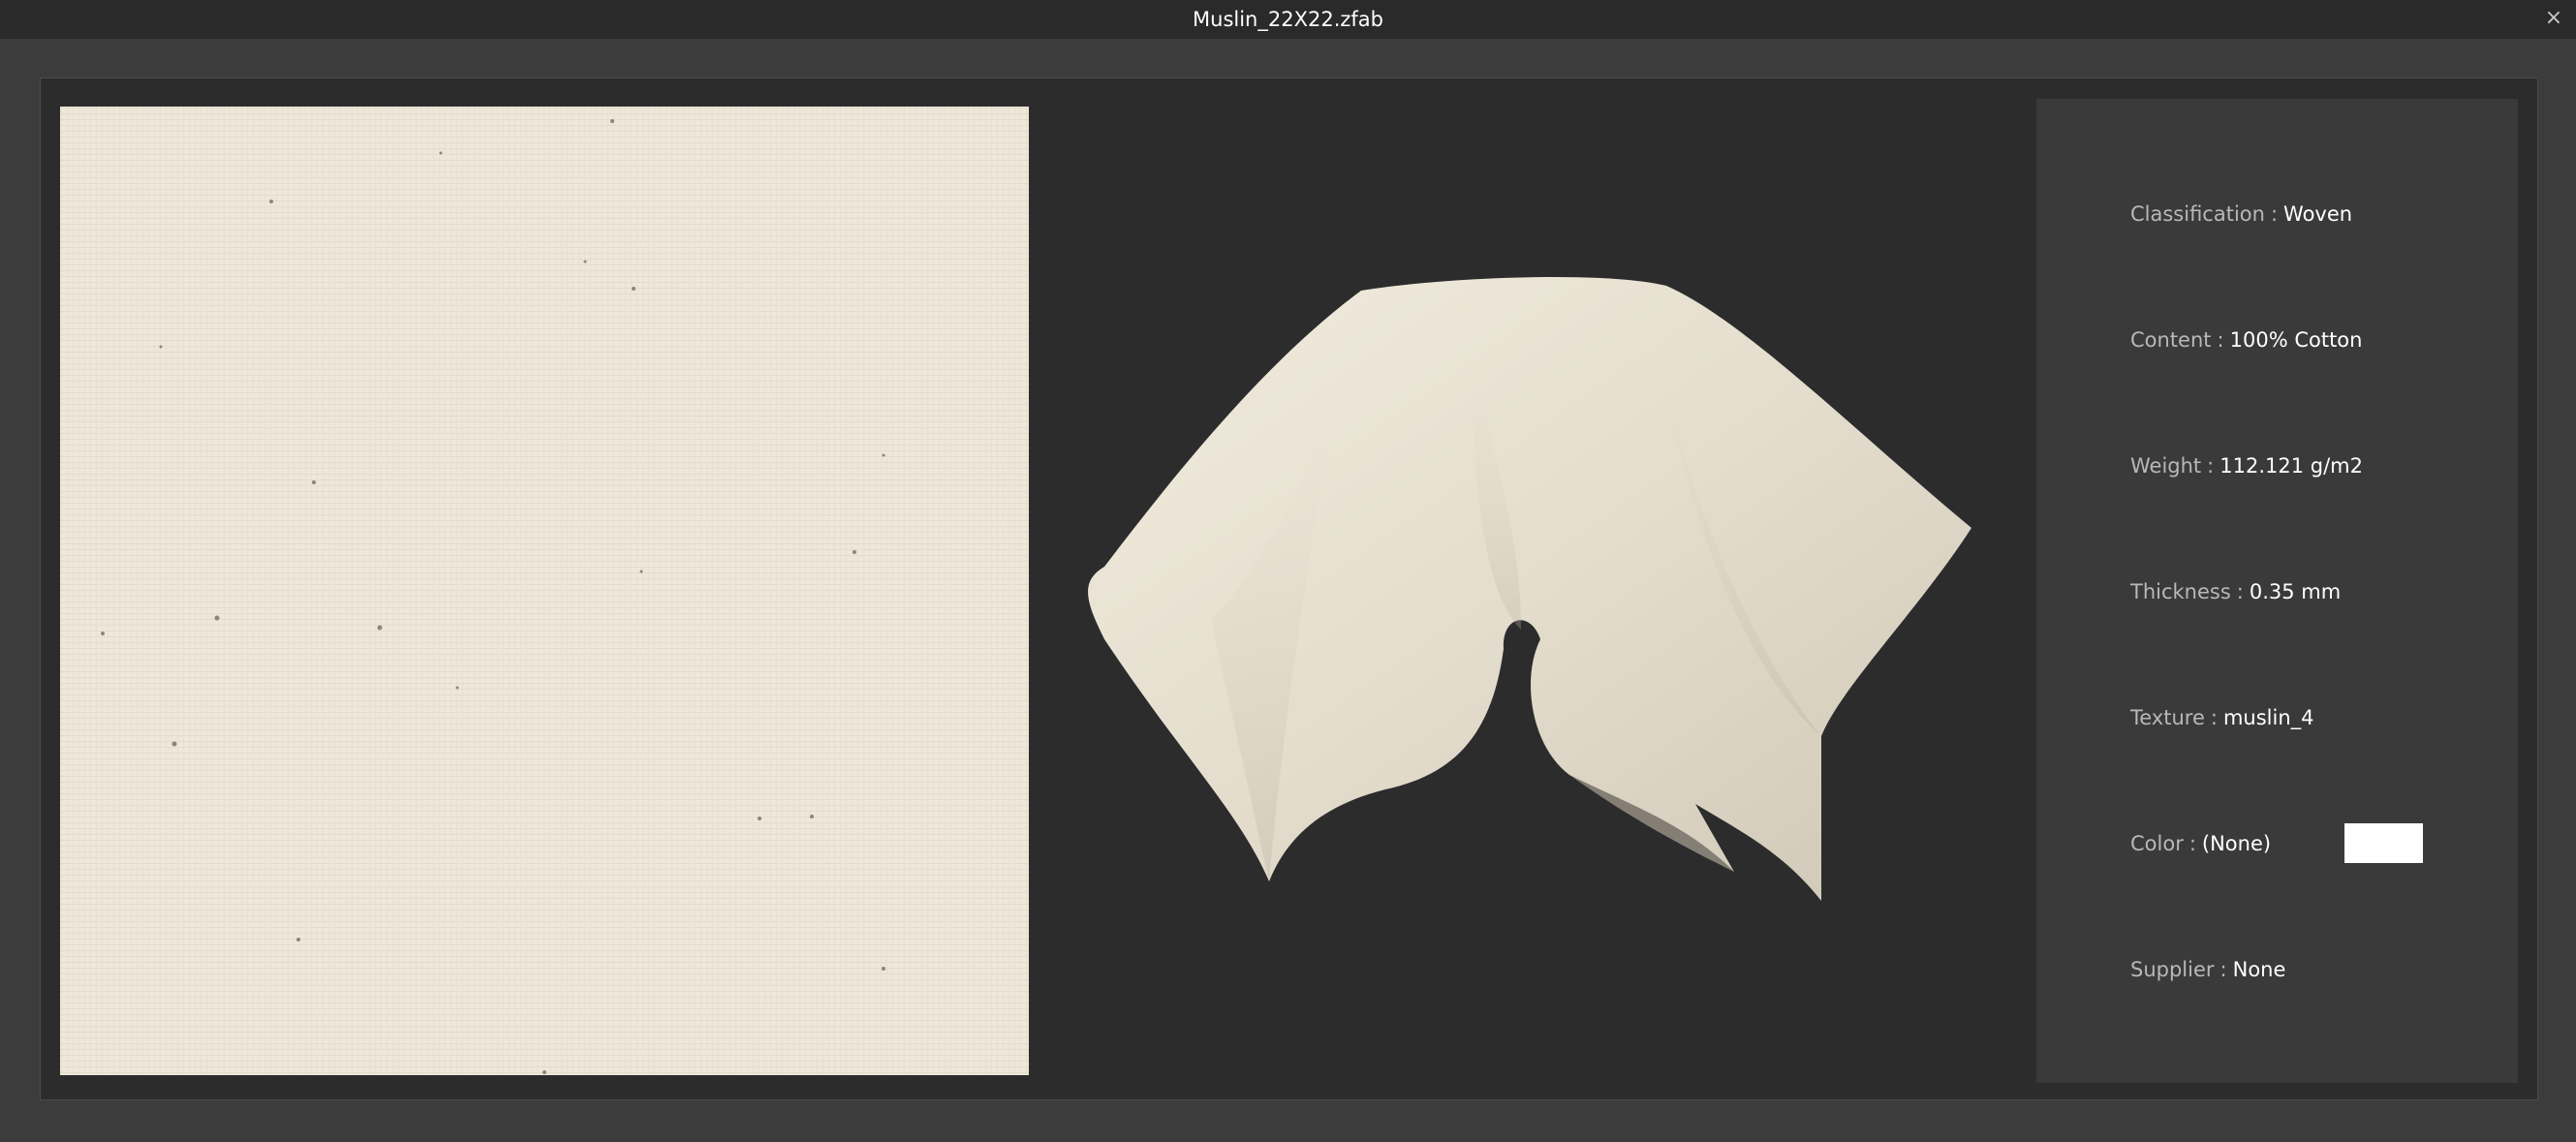  Describe the element at coordinates (2268, 717) in the screenshot. I see `prop-value: muslin_4` at that location.